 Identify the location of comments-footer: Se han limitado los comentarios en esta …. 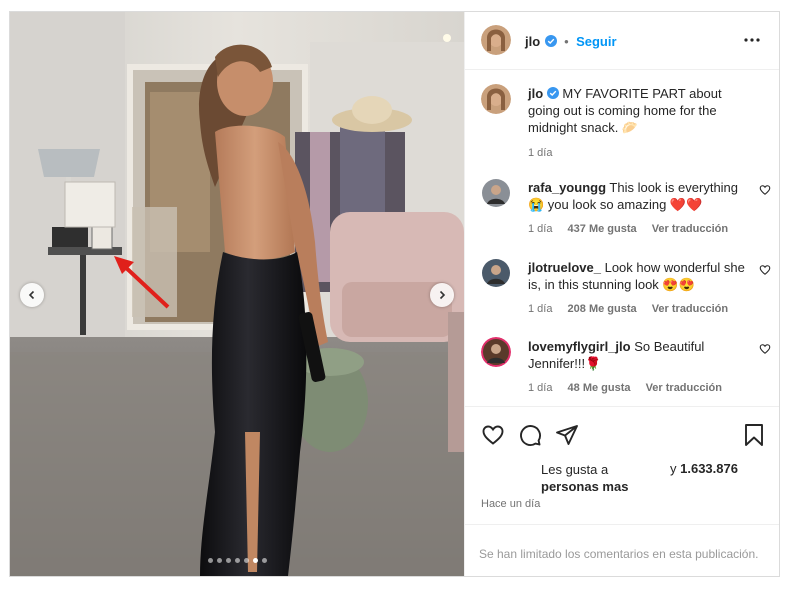
(622, 550).